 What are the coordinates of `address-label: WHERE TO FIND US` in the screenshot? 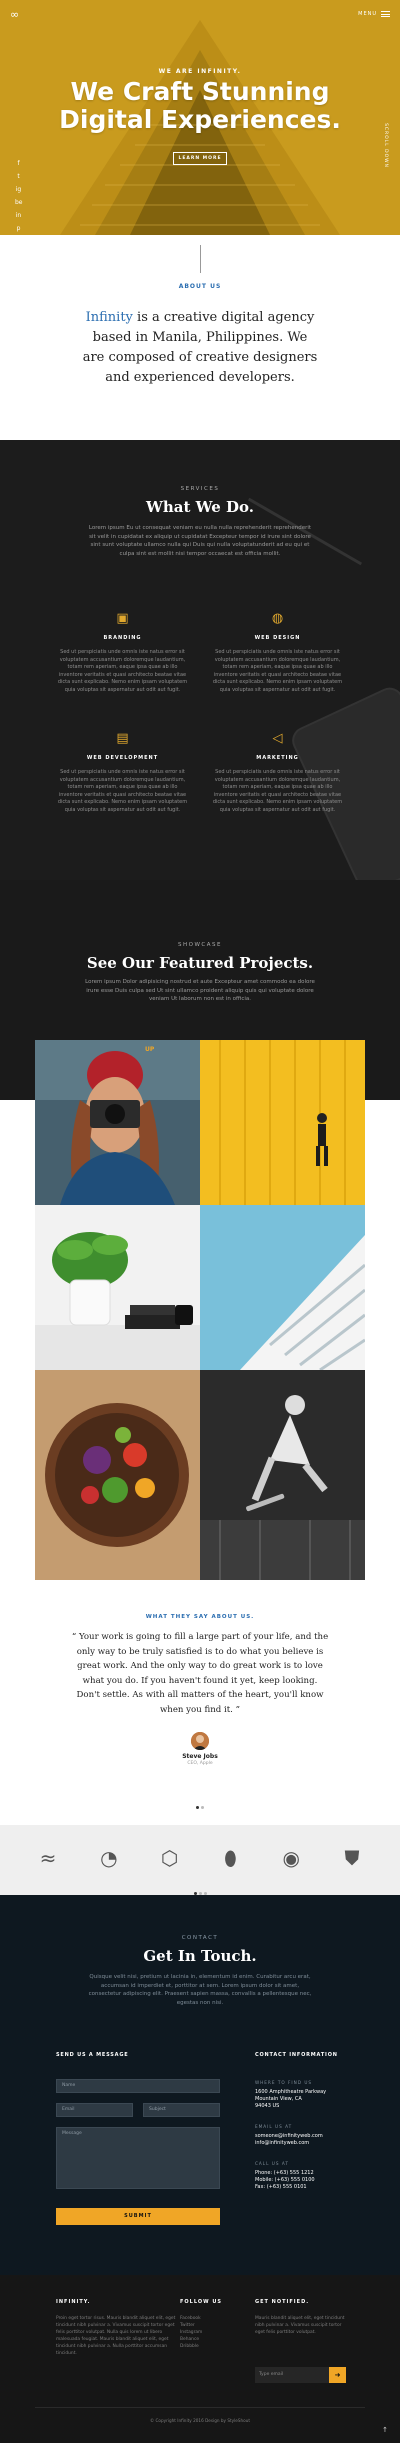 It's located at (284, 2082).